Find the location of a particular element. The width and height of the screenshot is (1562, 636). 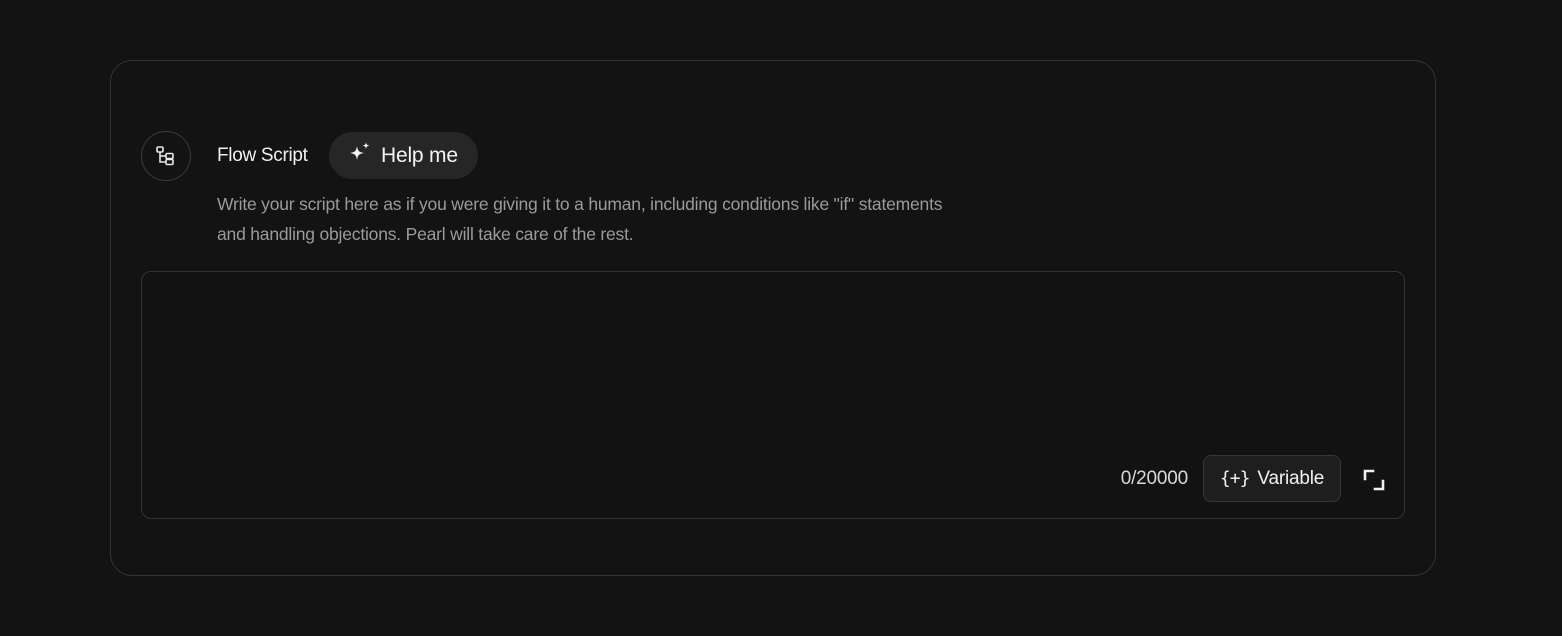

variable-button-label: Variable is located at coordinates (1291, 478).